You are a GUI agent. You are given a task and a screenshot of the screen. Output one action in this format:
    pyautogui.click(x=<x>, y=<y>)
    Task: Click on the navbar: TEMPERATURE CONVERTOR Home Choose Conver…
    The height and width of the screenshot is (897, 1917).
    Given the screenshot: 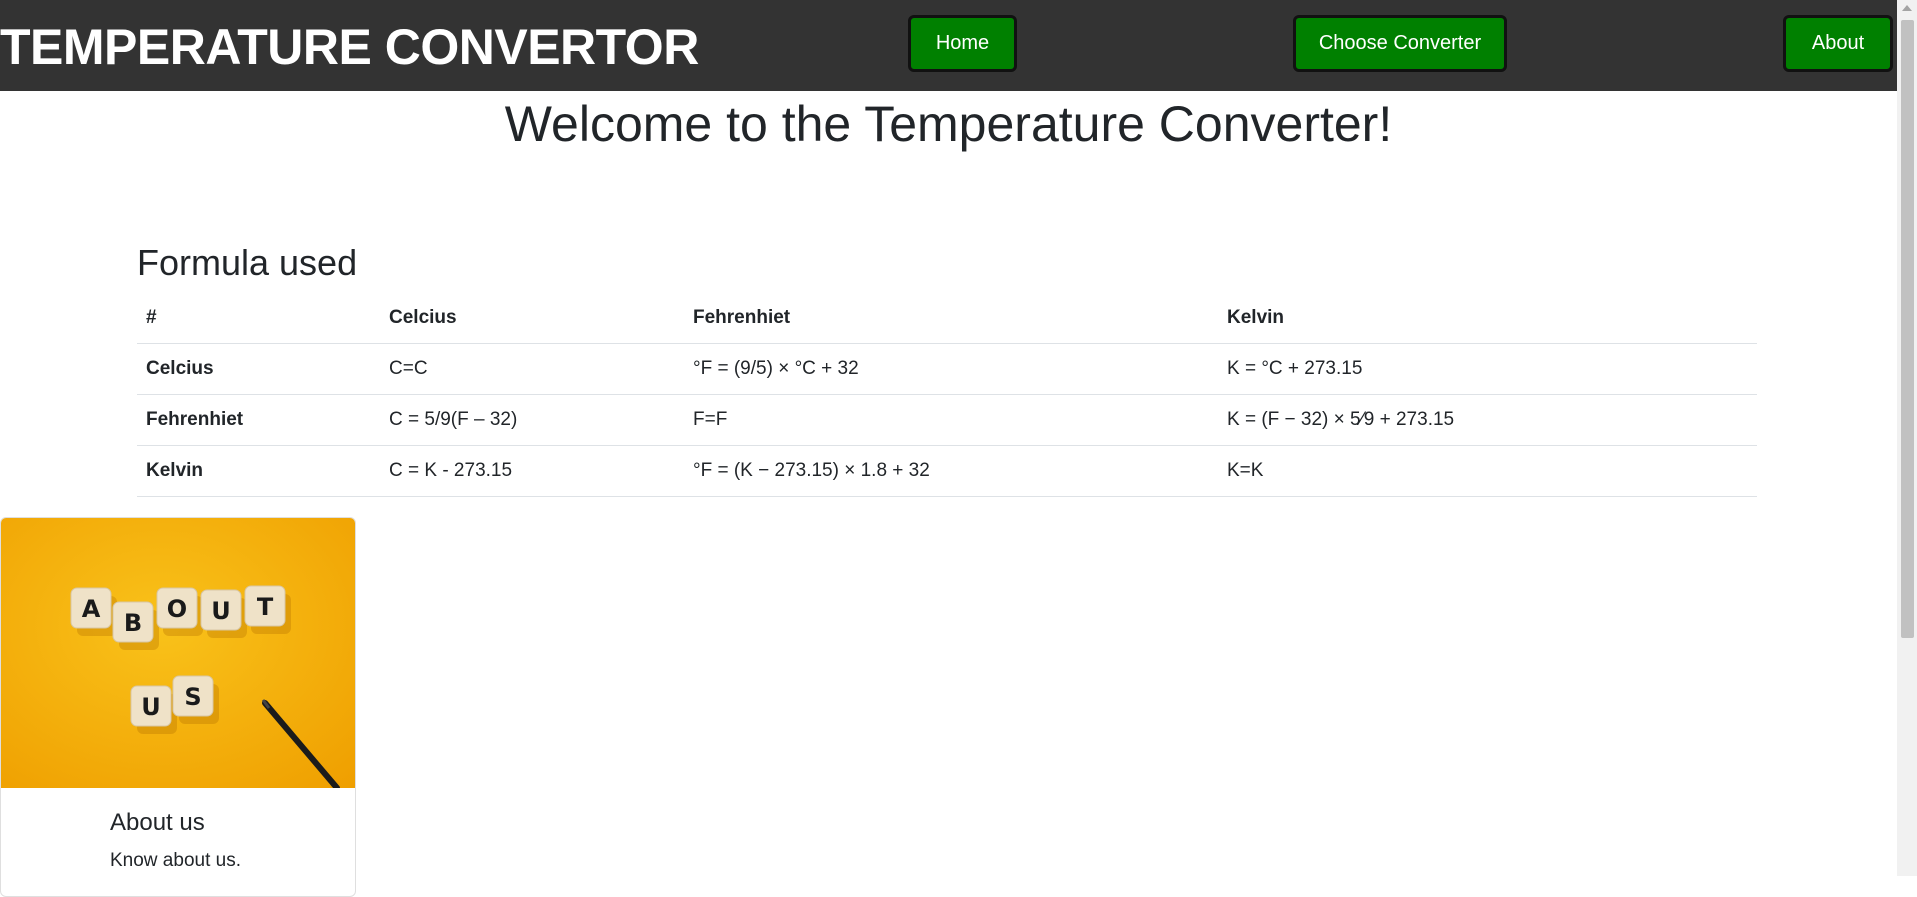 What is the action you would take?
    pyautogui.click(x=948, y=45)
    